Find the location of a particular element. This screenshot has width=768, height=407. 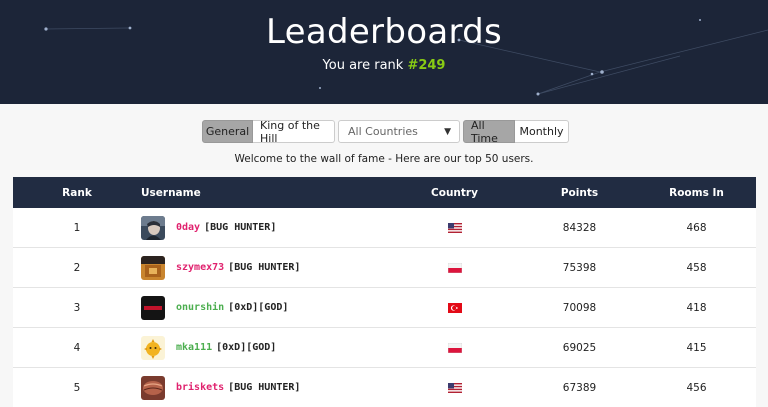

table-row: 2 szymex73 [BUG HUNTER] 75398 458 is located at coordinates (384, 268).